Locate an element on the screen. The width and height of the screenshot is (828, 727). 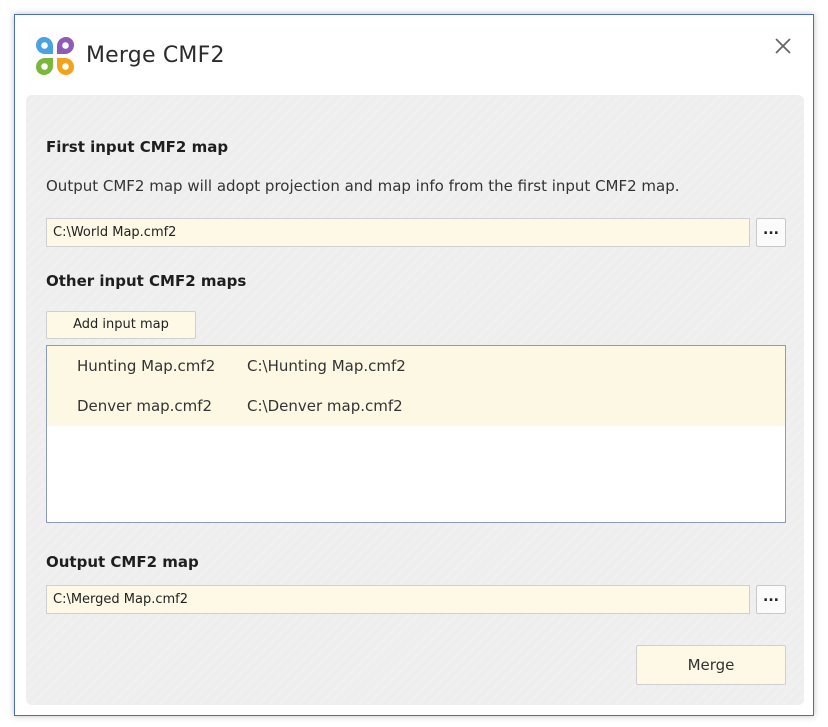
merge-button: Merge is located at coordinates (711, 665).